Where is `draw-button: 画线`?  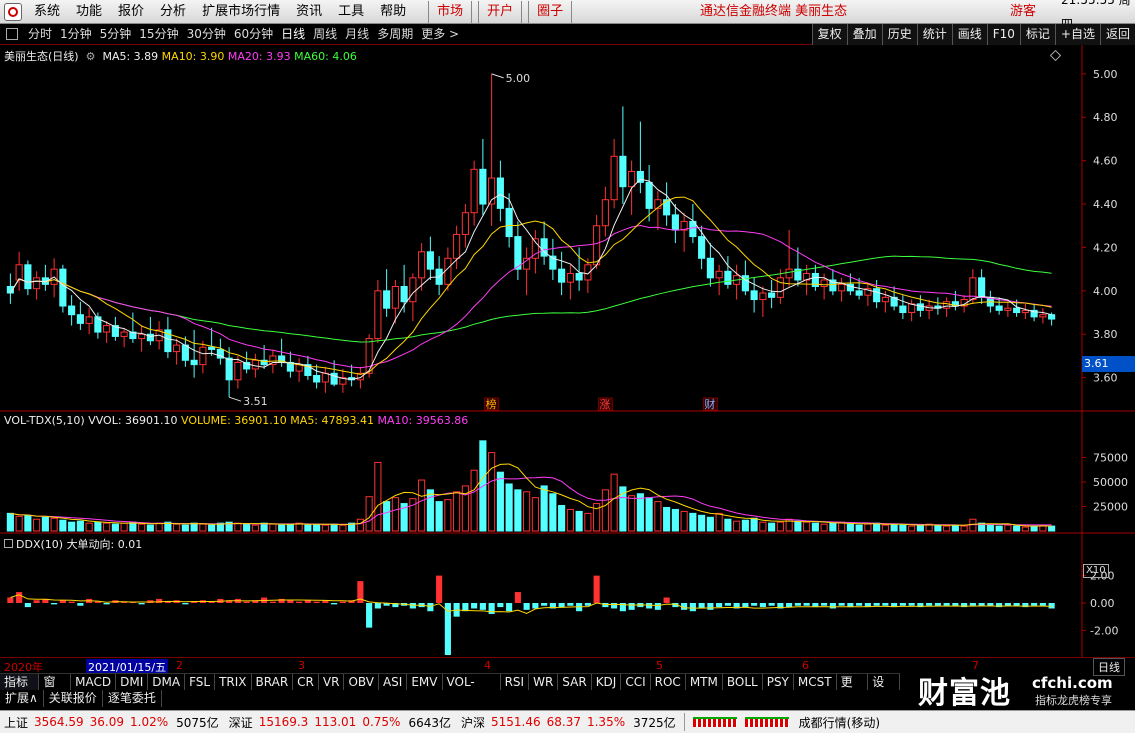 draw-button: 画线 is located at coordinates (969, 34).